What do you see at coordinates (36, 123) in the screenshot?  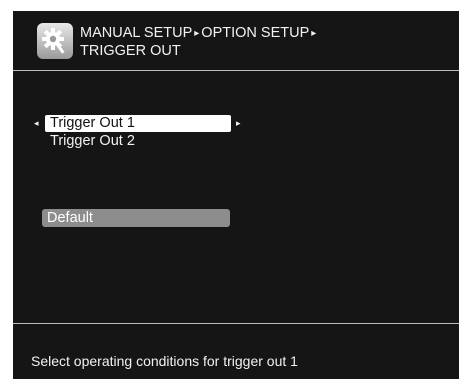 I see `left-arrow-icon: ◂` at bounding box center [36, 123].